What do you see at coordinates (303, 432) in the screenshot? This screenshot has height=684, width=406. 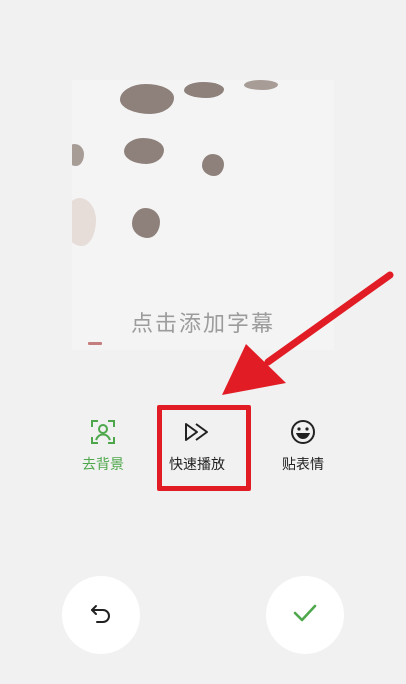 I see `smiley-icon` at bounding box center [303, 432].